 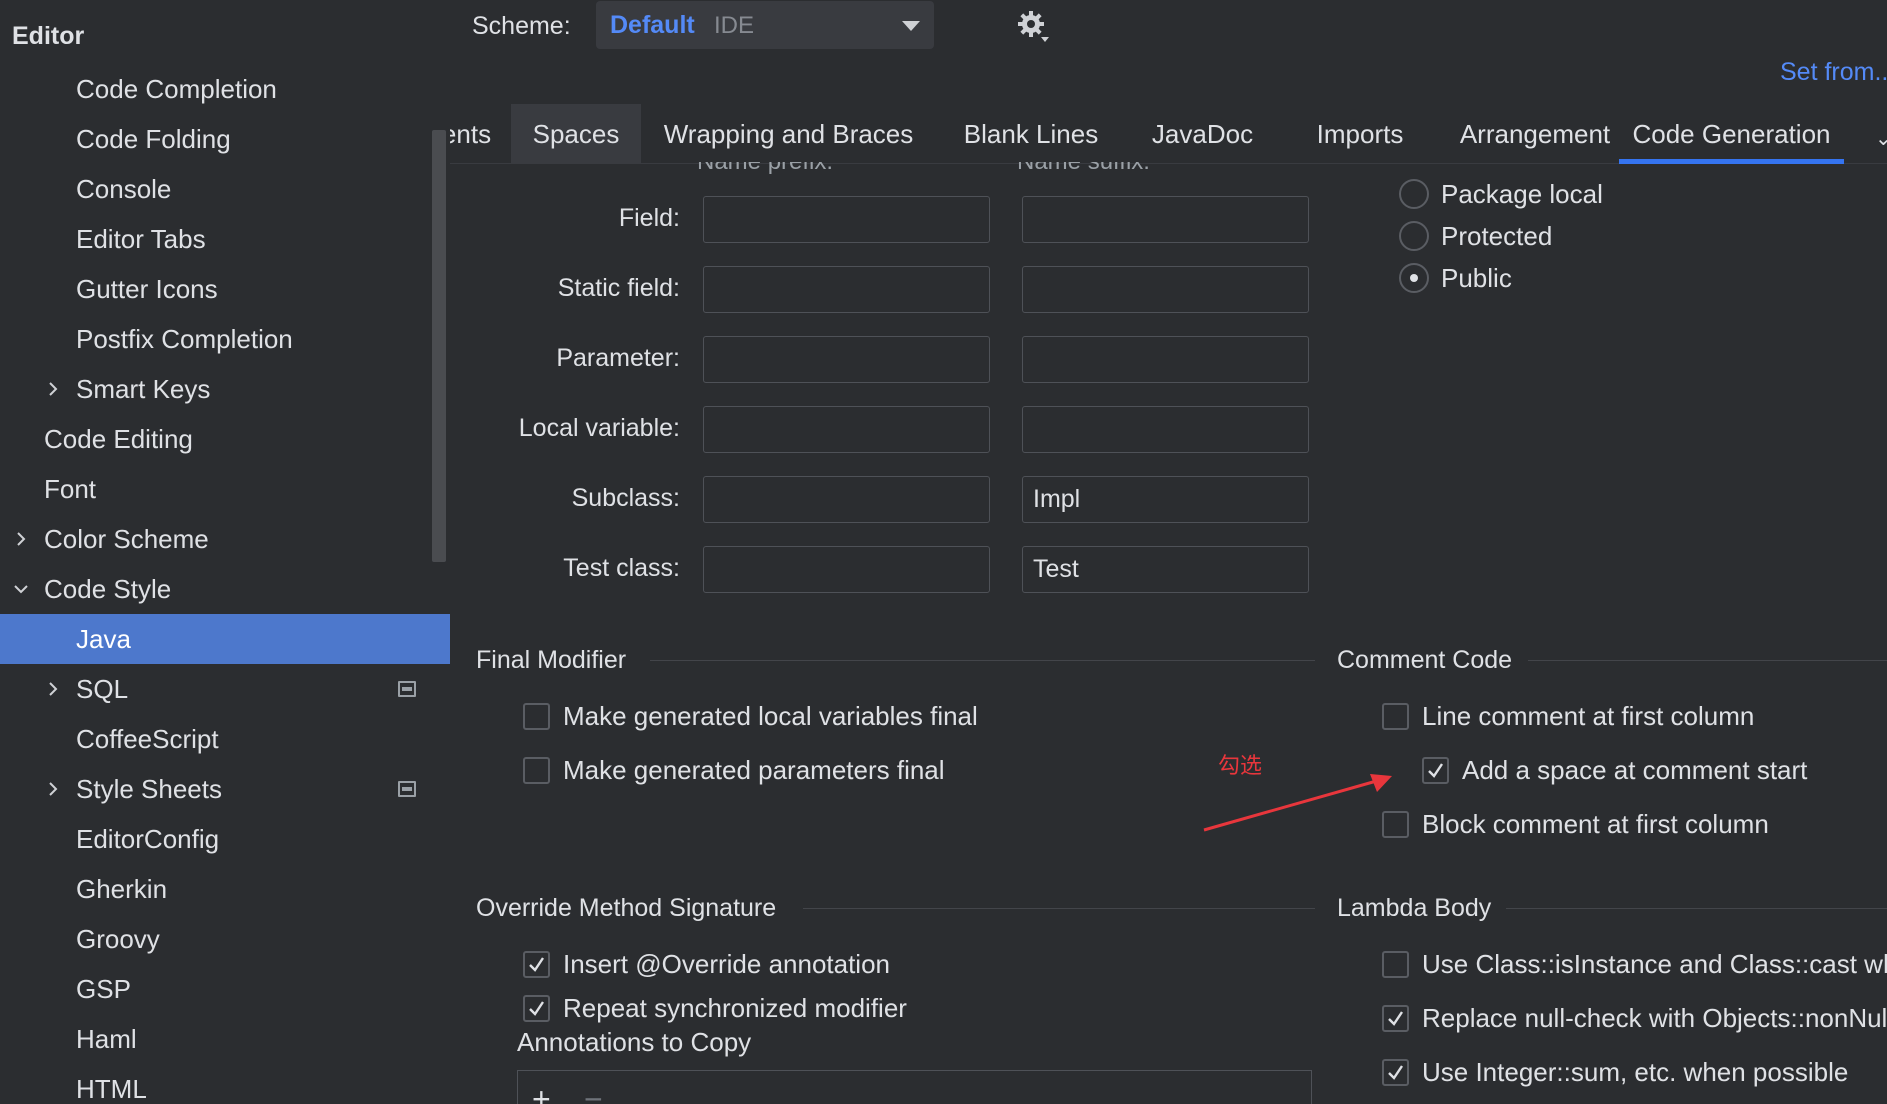 What do you see at coordinates (225, 339) in the screenshot?
I see `sidebar-item-postfix-completion: Postfix Completion` at bounding box center [225, 339].